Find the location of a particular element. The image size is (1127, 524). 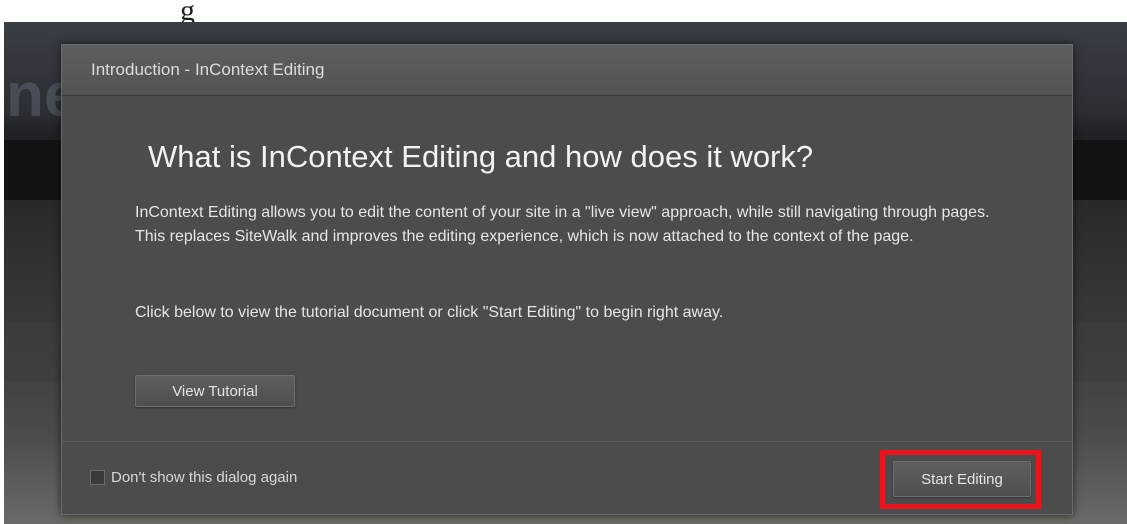

dont-show-label: Don't show this dialog again is located at coordinates (204, 477).